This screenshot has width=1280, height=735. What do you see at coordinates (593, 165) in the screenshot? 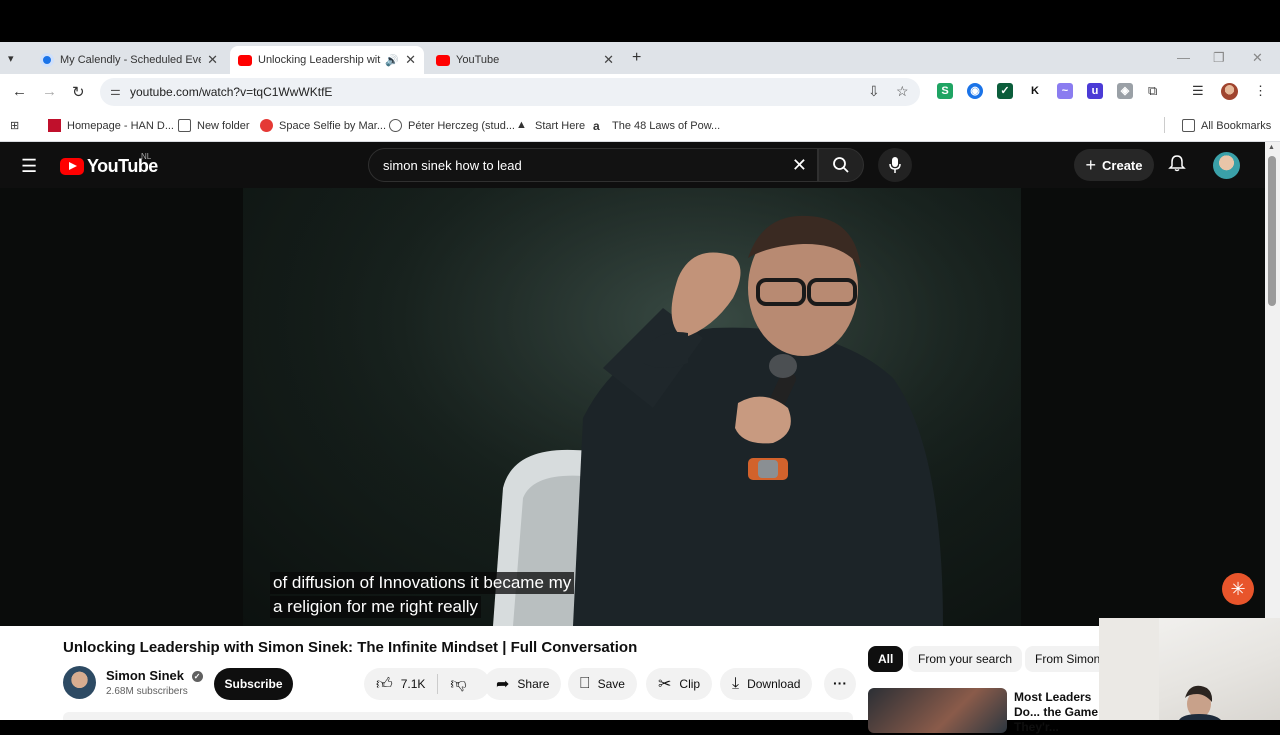
I see `search-box: simon sinek how to lead ✕` at bounding box center [593, 165].